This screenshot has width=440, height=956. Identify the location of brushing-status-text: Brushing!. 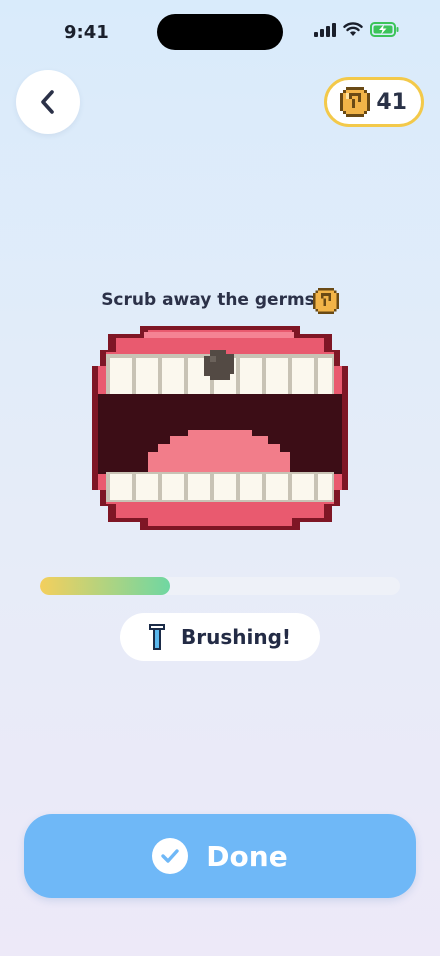
(236, 637).